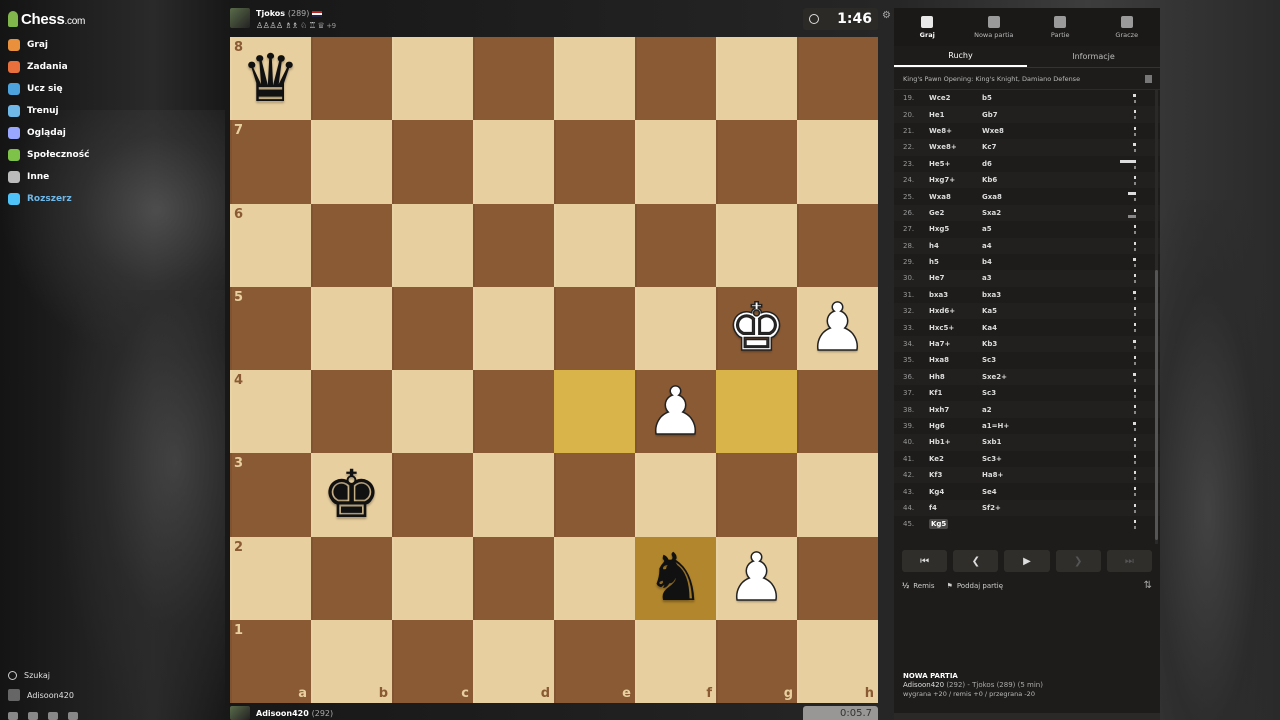  Describe the element at coordinates (270, 578) in the screenshot. I see `square-a2: 2` at that location.